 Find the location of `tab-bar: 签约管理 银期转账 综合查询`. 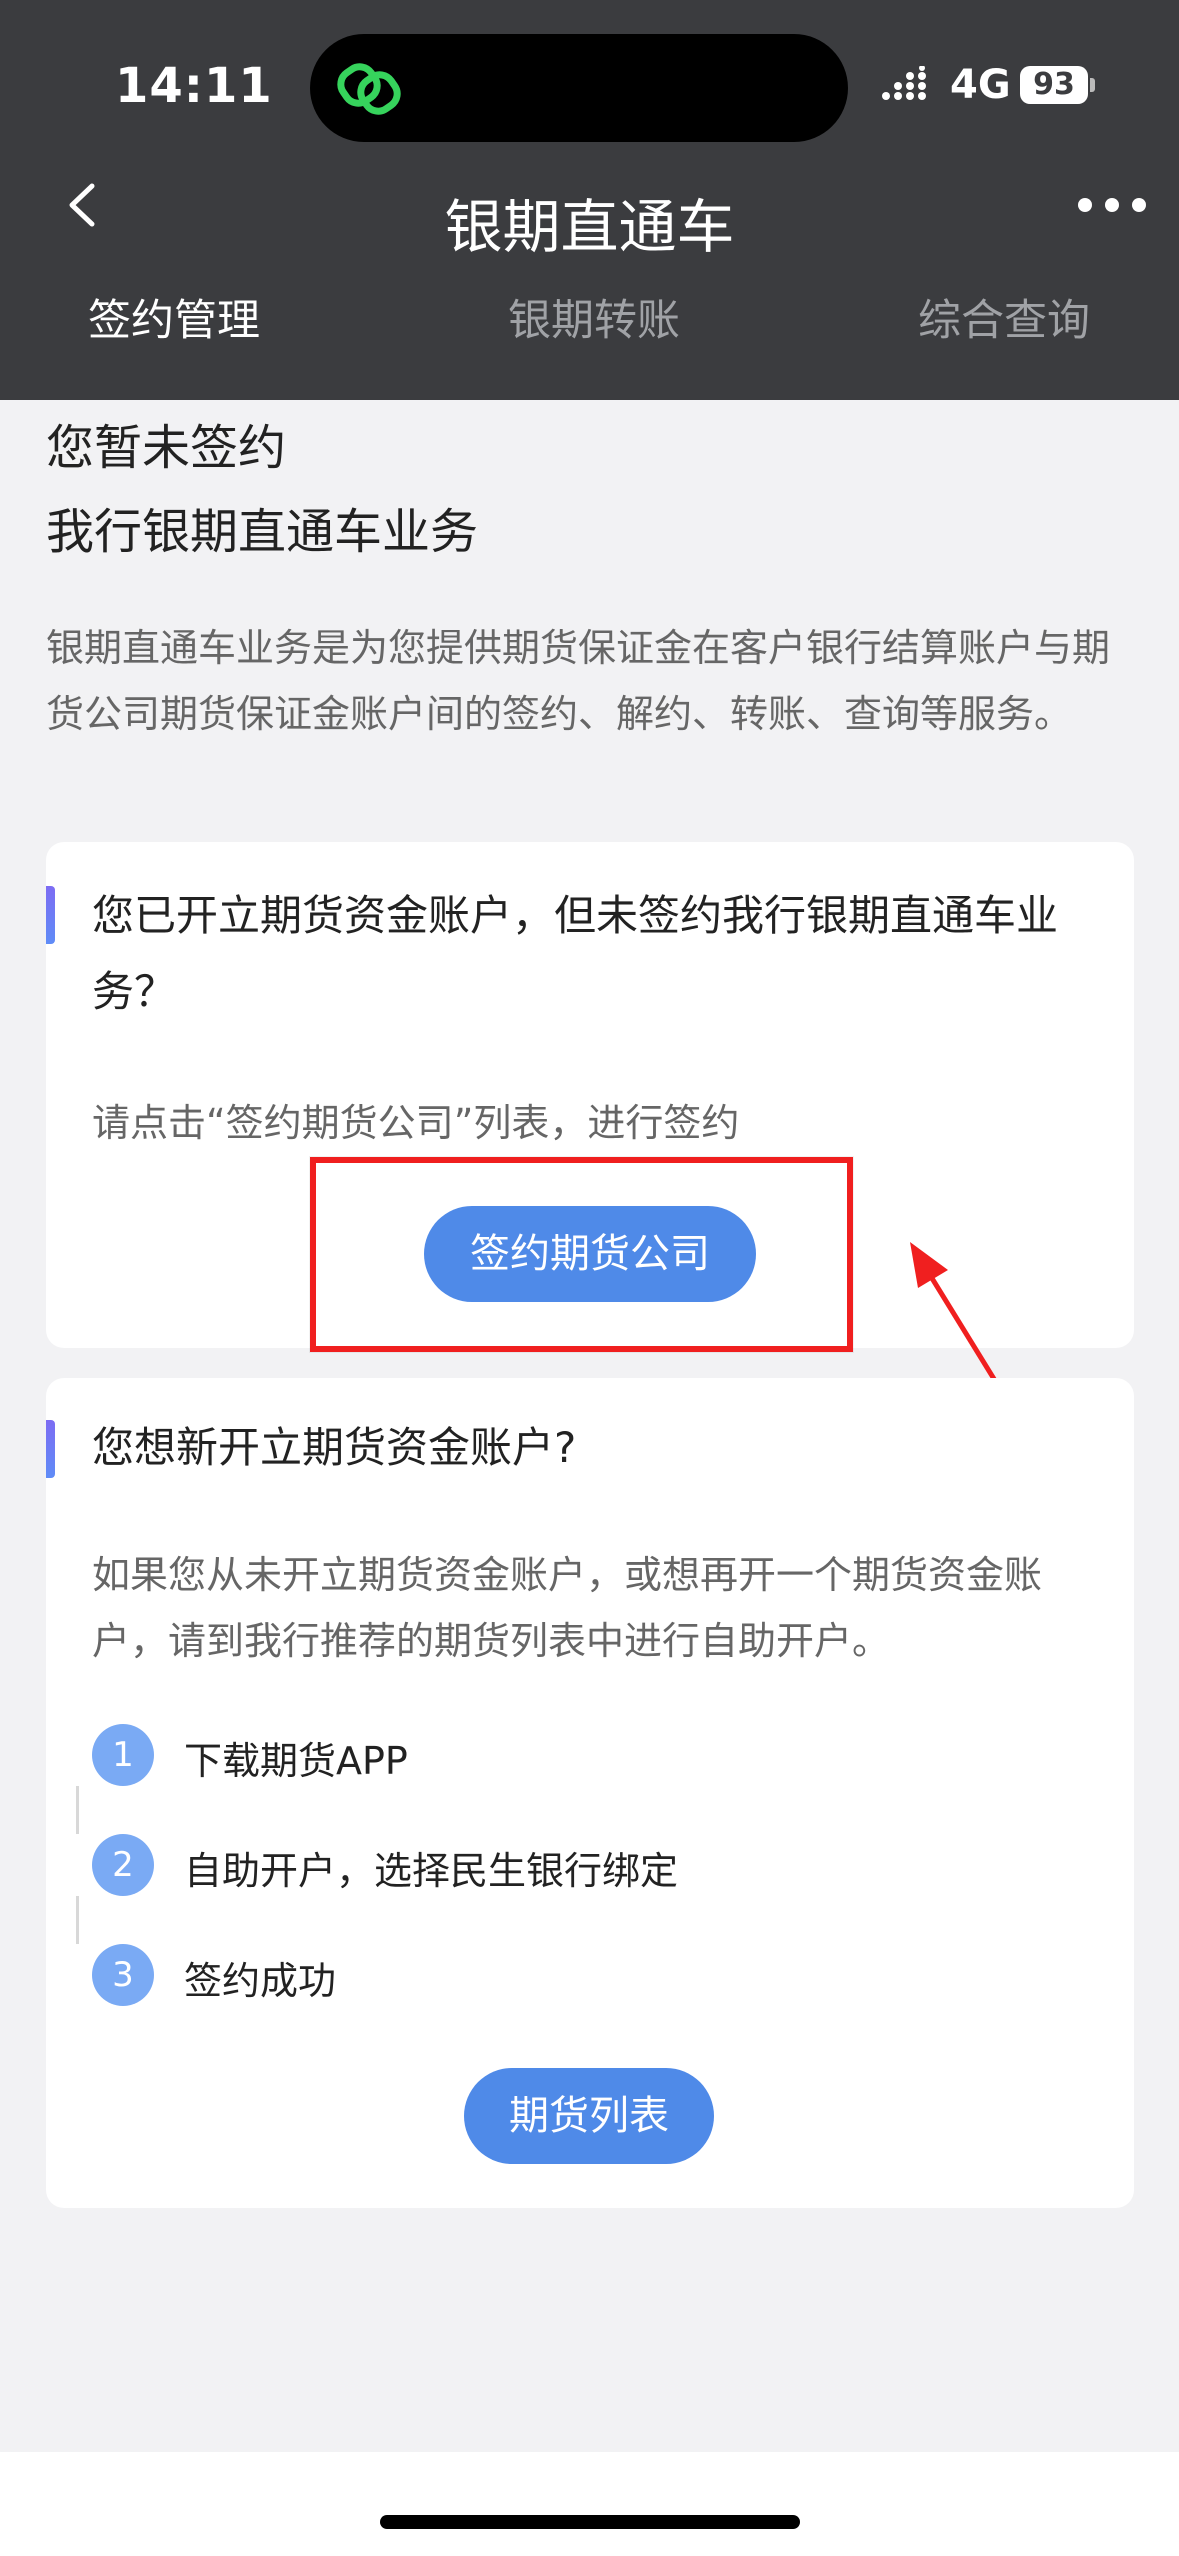

tab-bar: 签约管理 银期转账 综合查询 is located at coordinates (589, 329).